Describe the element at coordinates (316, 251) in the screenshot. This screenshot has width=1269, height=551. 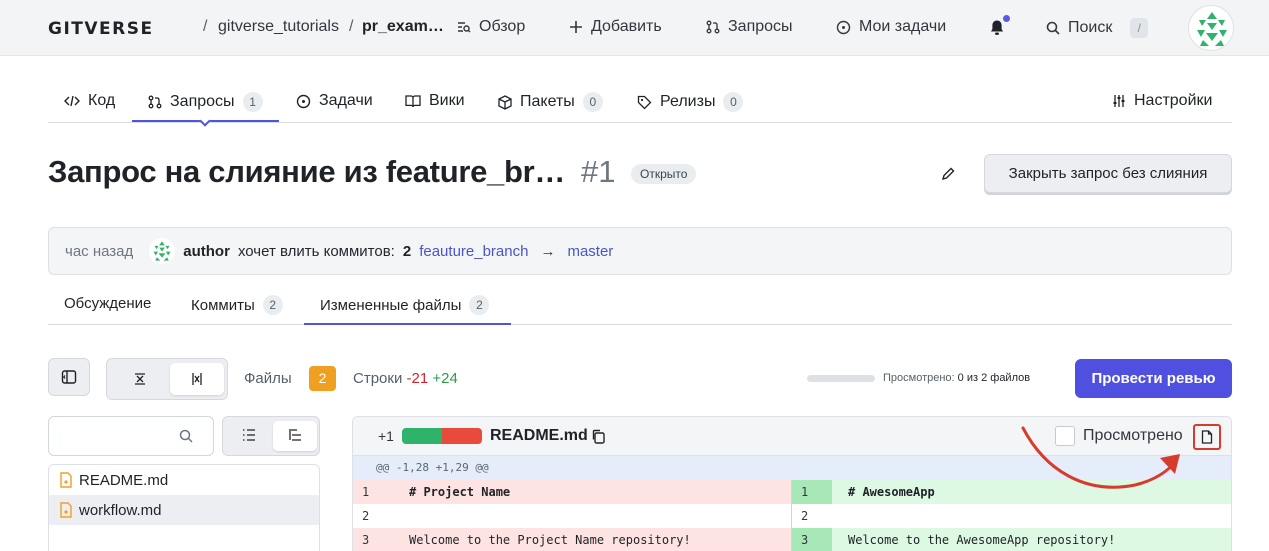
I see `wants-merge-text: хочет влить коммитов:` at that location.